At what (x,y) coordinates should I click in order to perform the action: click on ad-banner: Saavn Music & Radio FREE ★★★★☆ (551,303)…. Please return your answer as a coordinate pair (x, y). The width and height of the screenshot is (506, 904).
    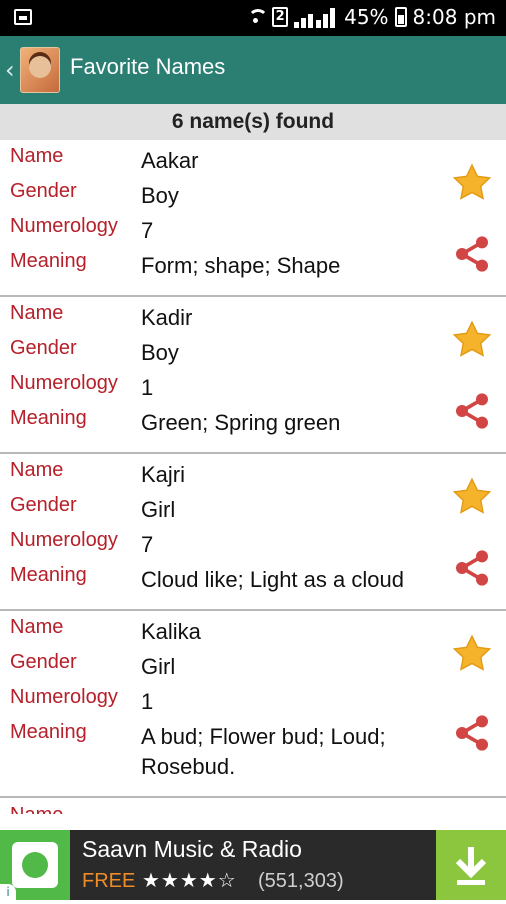
    Looking at the image, I should click on (253, 865).